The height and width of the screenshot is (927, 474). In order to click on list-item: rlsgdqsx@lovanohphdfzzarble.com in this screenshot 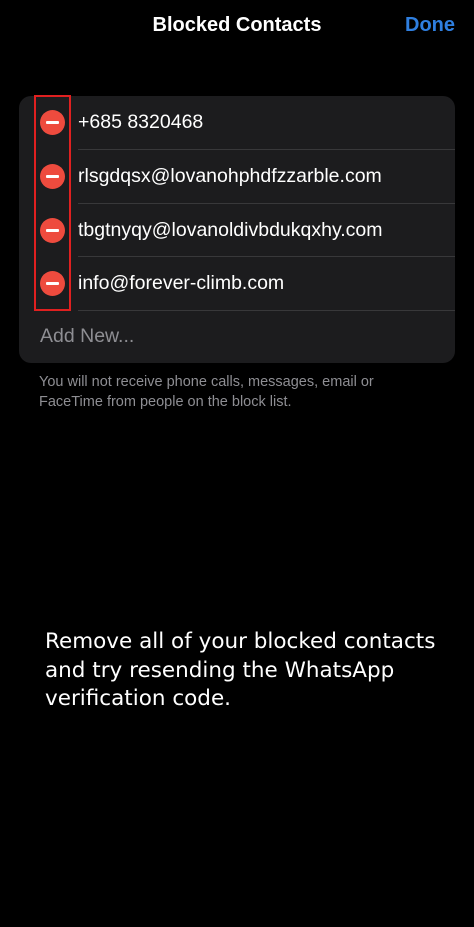, I will do `click(237, 176)`.